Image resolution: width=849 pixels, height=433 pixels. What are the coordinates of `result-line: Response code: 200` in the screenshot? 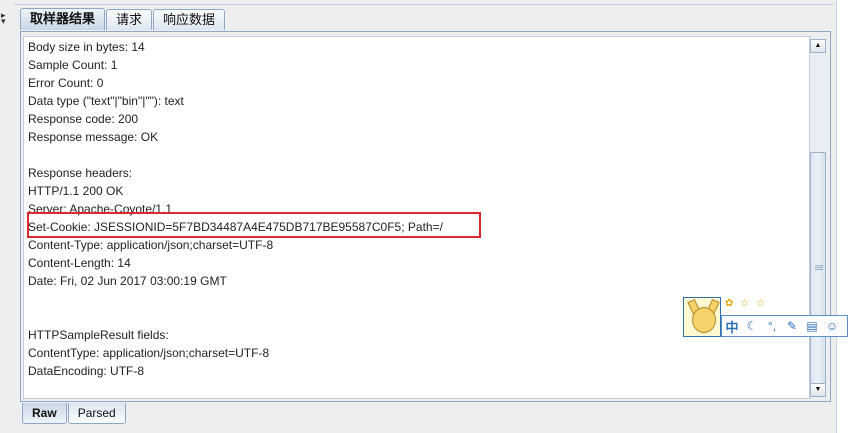 It's located at (83, 119).